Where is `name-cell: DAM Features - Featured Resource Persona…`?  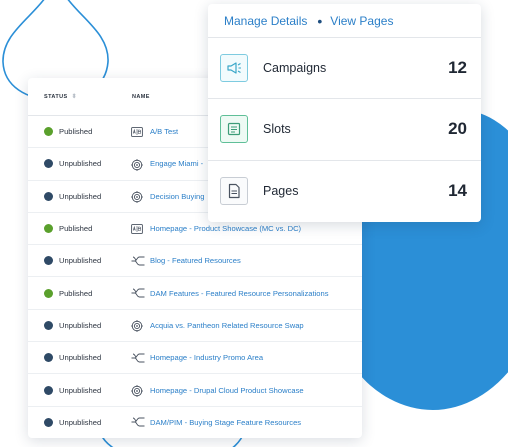 name-cell: DAM Features - Featured Resource Persona… is located at coordinates (222, 293).